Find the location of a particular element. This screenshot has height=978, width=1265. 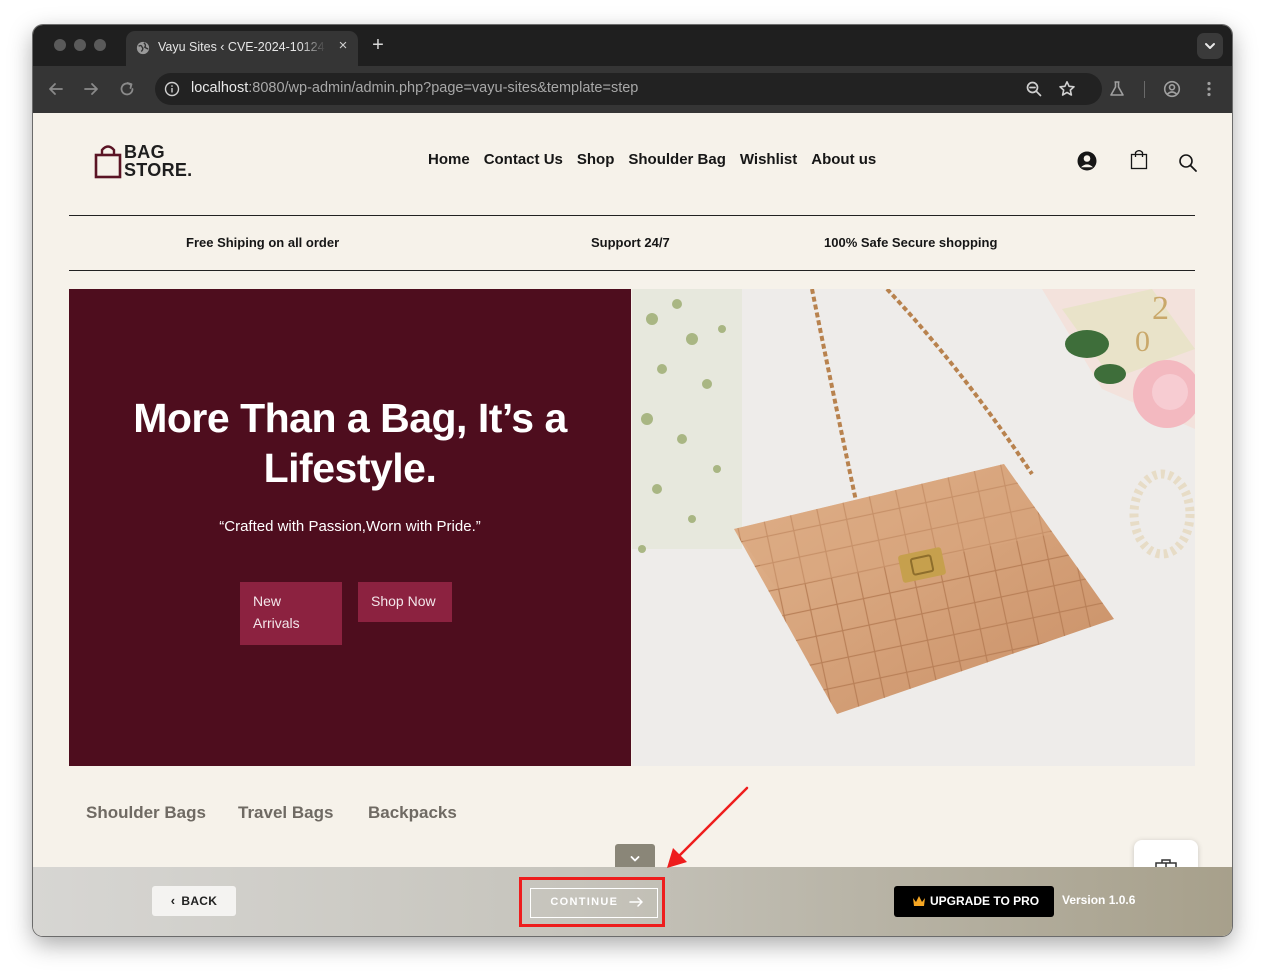

hero-subtitle: “Crafted with Passion,Worn with Pride.” is located at coordinates (350, 526).